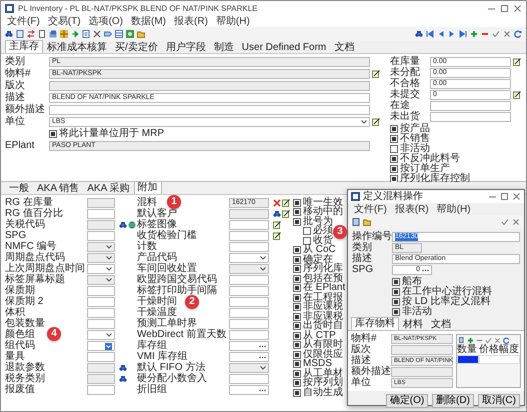 This screenshot has width=527, height=412. What do you see at coordinates (58, 188) in the screenshot?
I see `tab: AKA 销售` at bounding box center [58, 188].